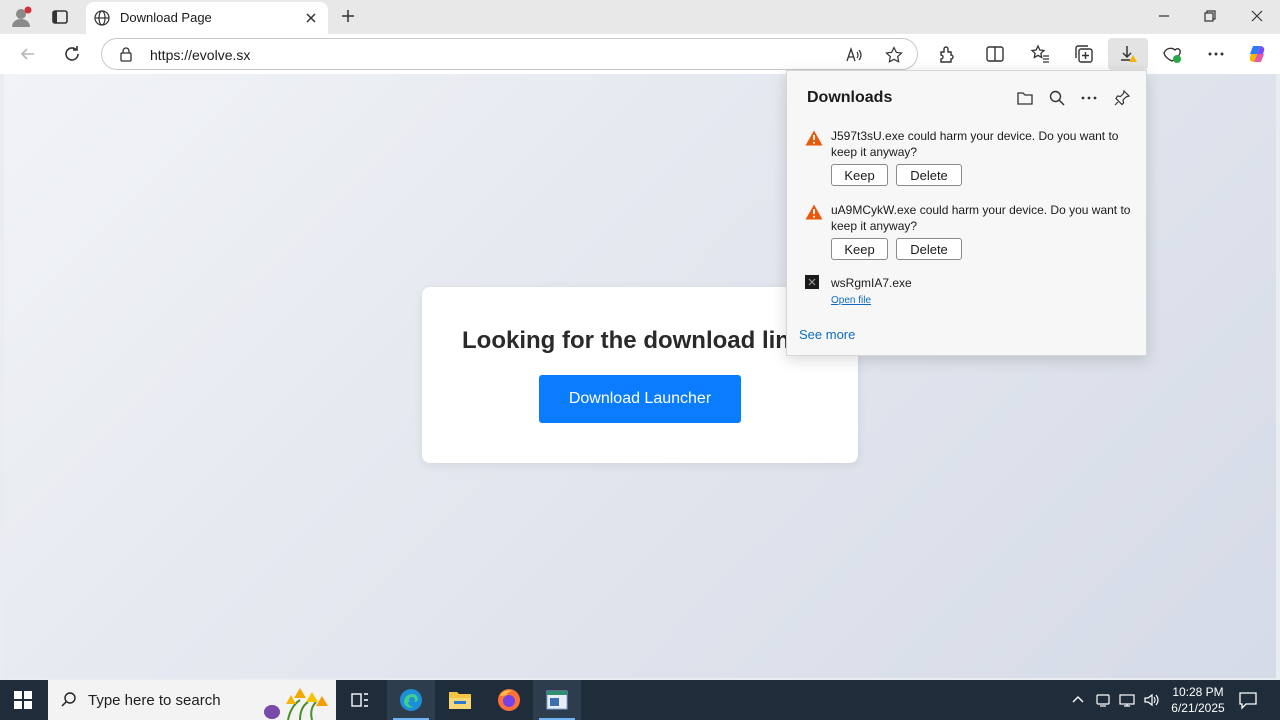  What do you see at coordinates (1198, 708) in the screenshot?
I see `clock-date: 6/21/2025` at bounding box center [1198, 708].